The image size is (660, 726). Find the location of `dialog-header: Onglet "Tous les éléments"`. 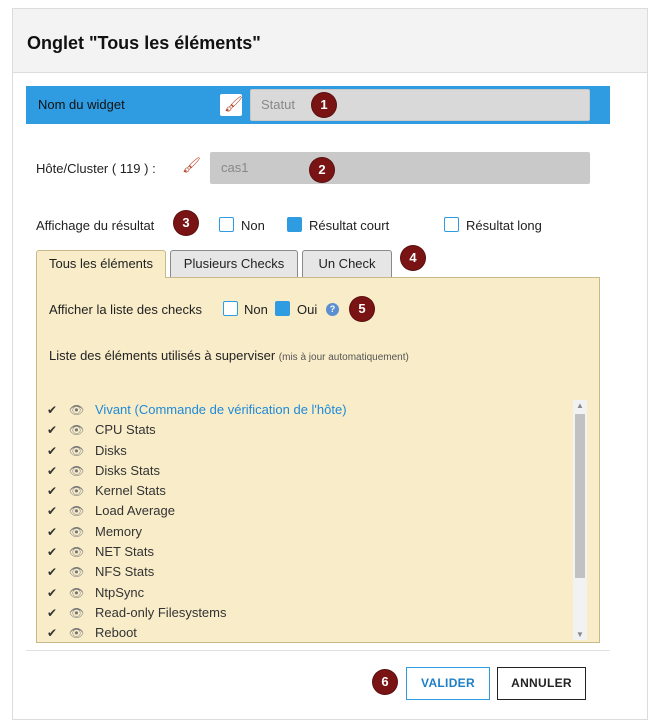

dialog-header: Onglet "Tous les éléments" is located at coordinates (330, 41).